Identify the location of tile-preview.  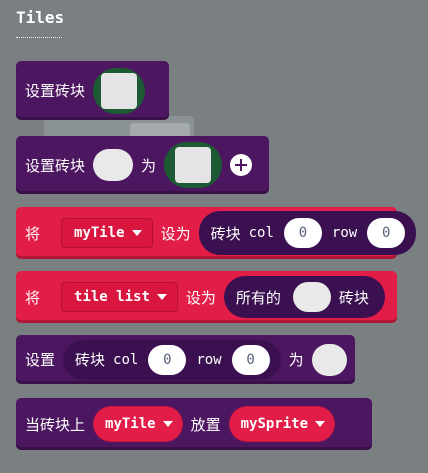
(119, 90).